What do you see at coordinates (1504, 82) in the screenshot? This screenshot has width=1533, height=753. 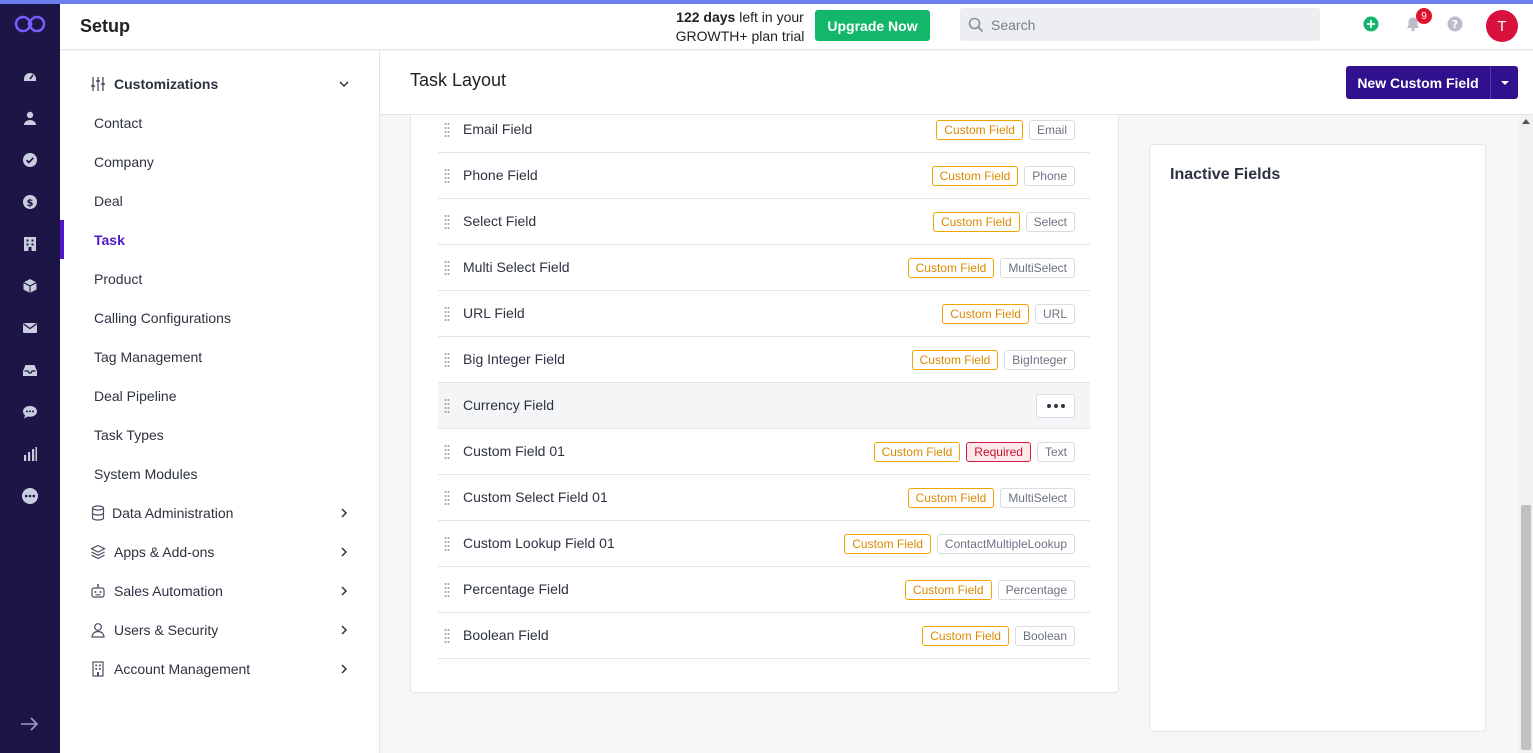 I see `new-custom-field-dropdown` at bounding box center [1504, 82].